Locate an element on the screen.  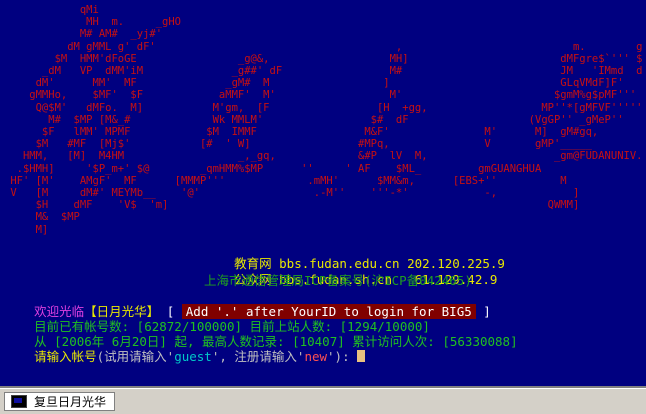
notice-bracket-close: ] is located at coordinates (487, 311).